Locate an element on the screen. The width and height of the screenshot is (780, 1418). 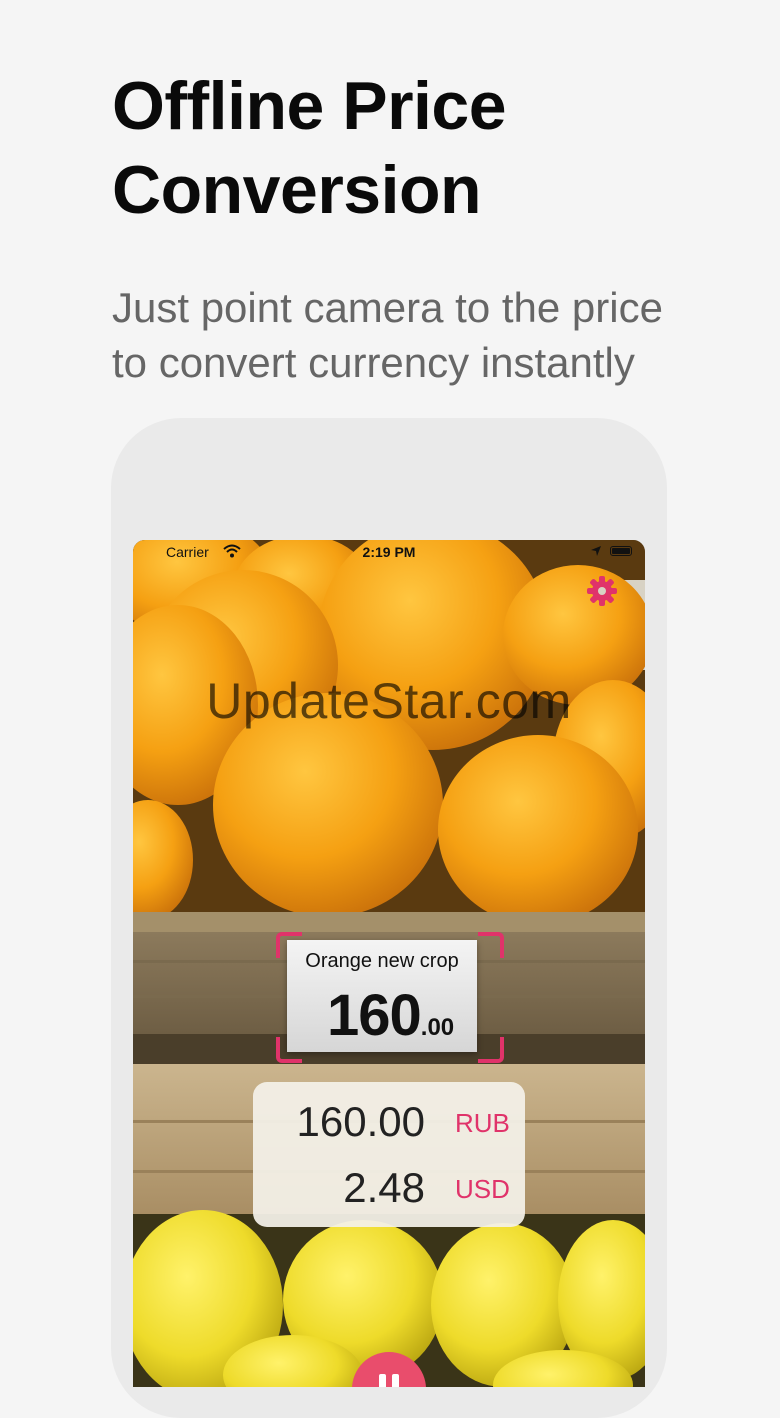
price-tag-cents: .00 is located at coordinates (437, 1027).